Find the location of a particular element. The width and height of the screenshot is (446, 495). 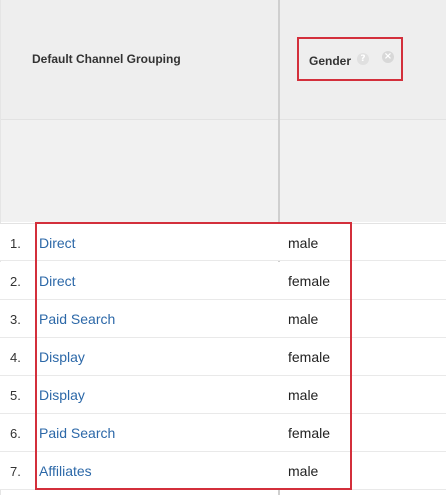

table-row: 3. Paid Search male is located at coordinates (223, 319).